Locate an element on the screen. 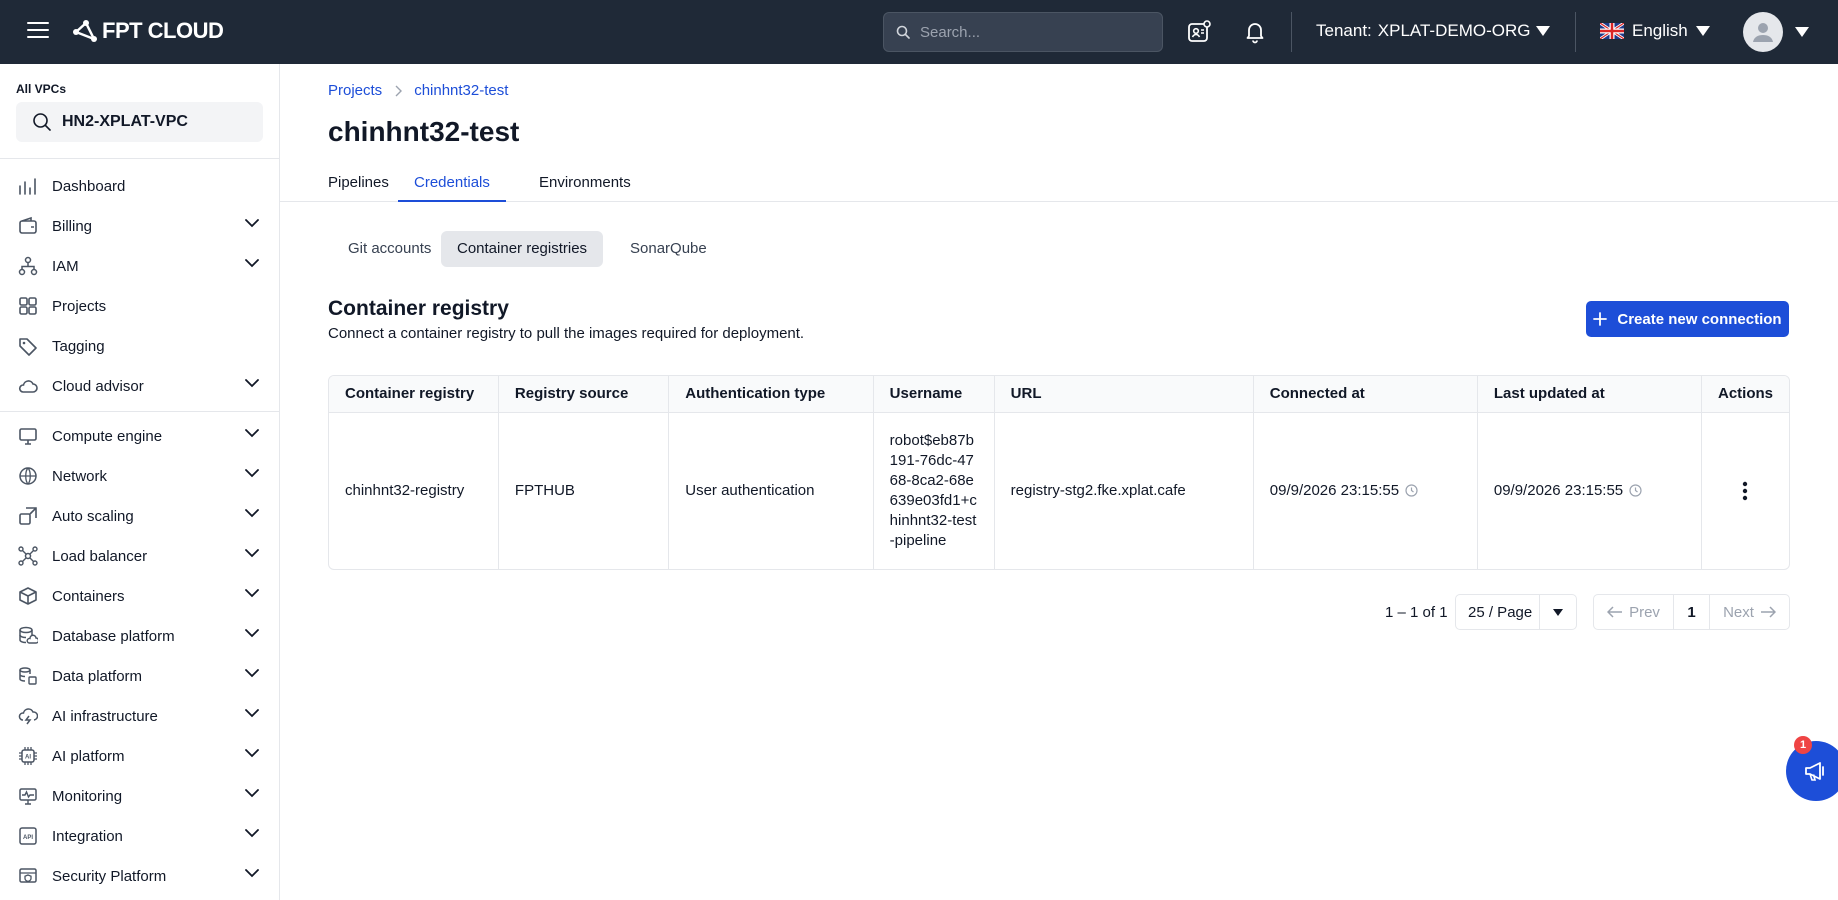 This screenshot has height=900, width=1838. vpc-selector: HN2-XPLAT-VPC is located at coordinates (139, 122).